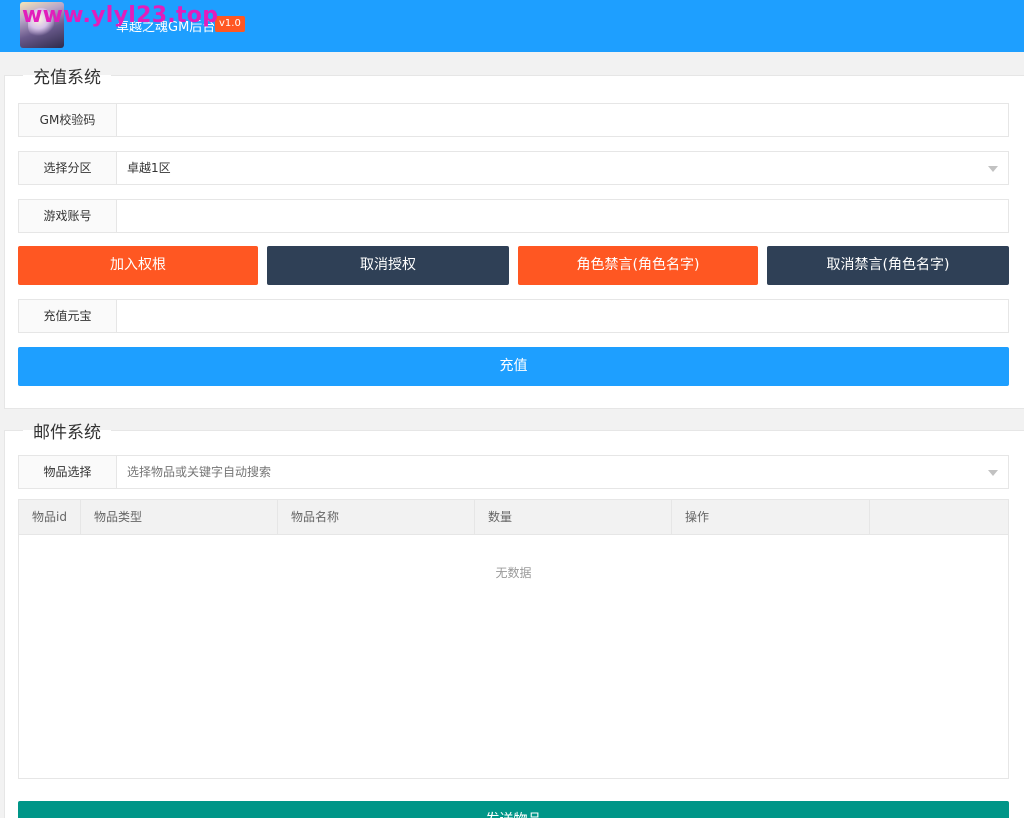  What do you see at coordinates (513, 366) in the screenshot?
I see `recharge-button: 充值` at bounding box center [513, 366].